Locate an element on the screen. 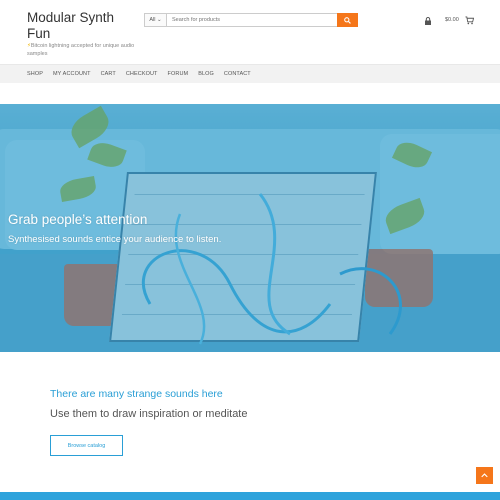 This screenshot has width=500, height=500. nav-item-my-account: MY ACCOUNT is located at coordinates (72, 74).